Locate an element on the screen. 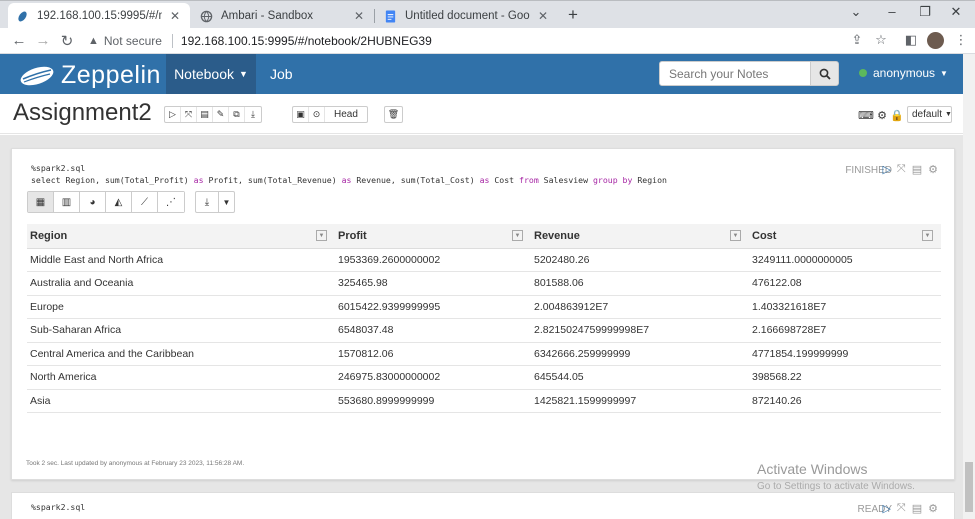 The height and width of the screenshot is (519, 975). scatter-chart-icon: ⋰ is located at coordinates (171, 202).